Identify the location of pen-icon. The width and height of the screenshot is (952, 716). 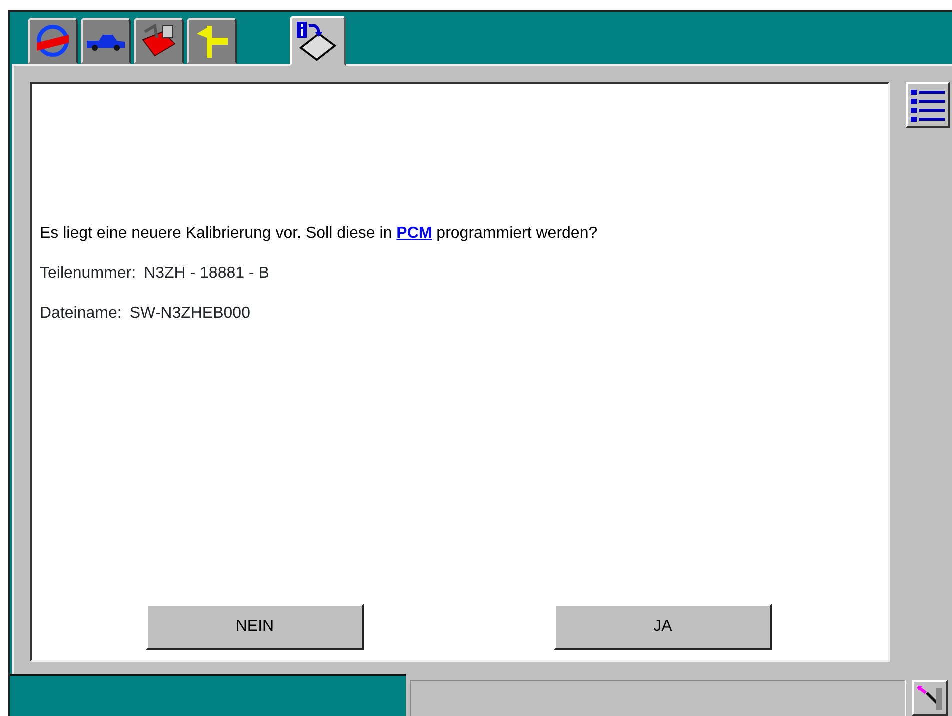
(930, 698).